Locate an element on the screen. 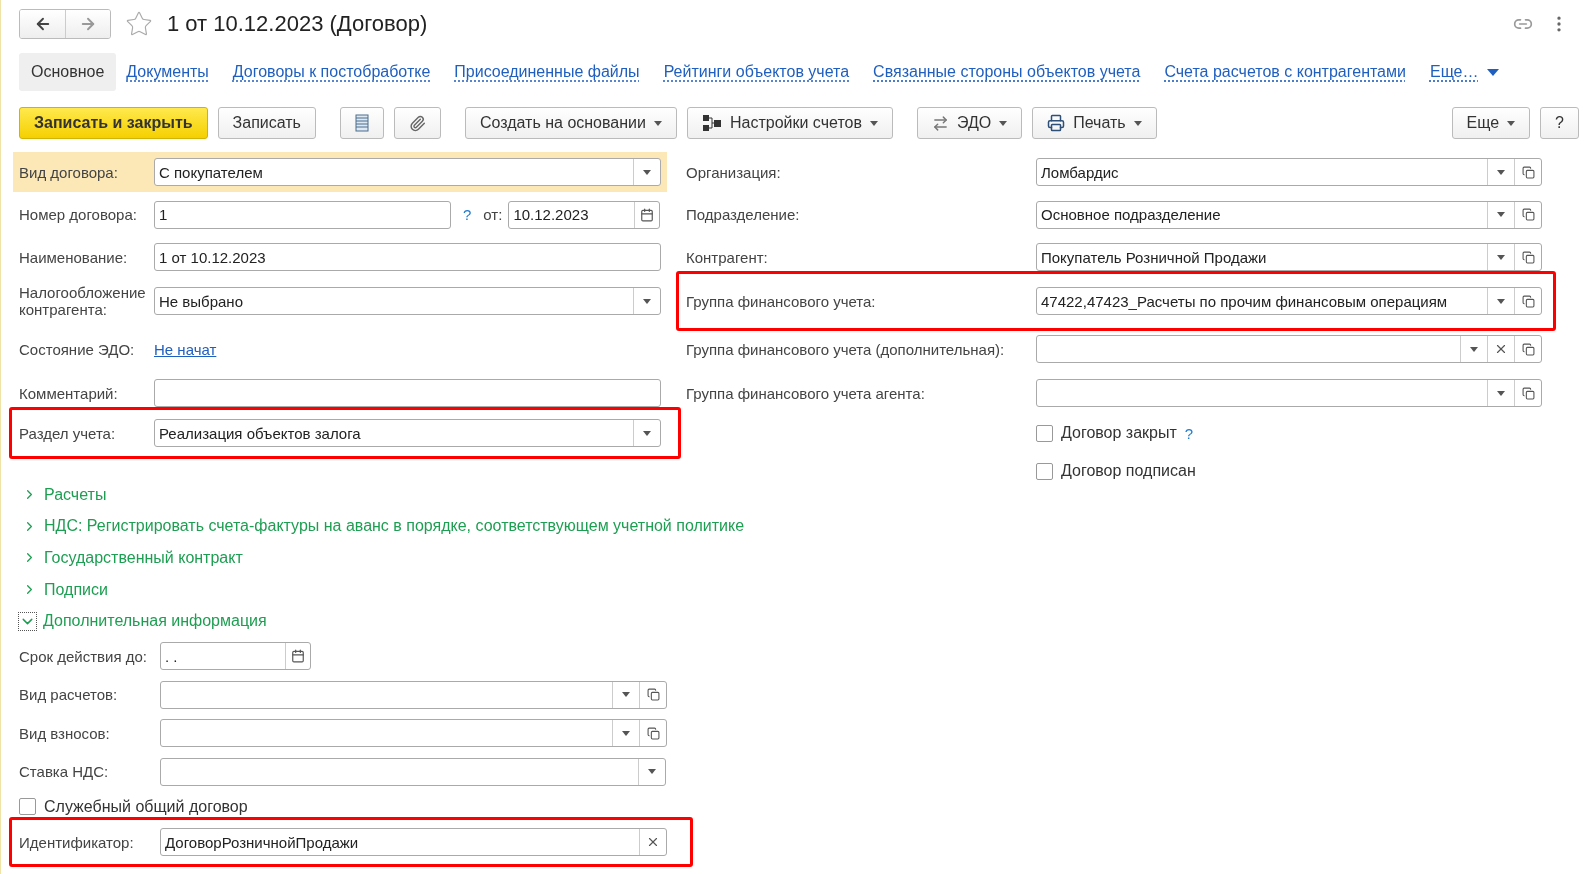  input-field: ДоговорРозничнойПродажи is located at coordinates (413, 842).